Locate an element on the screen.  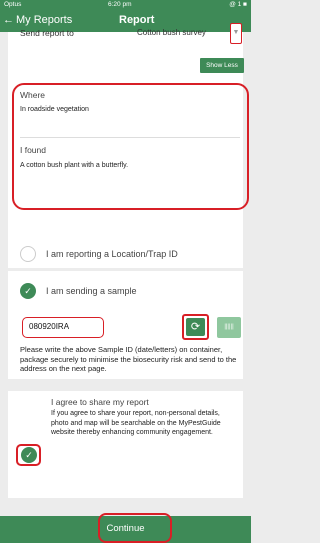
location-option-label: I am reporting a Location/Trap ID is located at coordinates (112, 254).